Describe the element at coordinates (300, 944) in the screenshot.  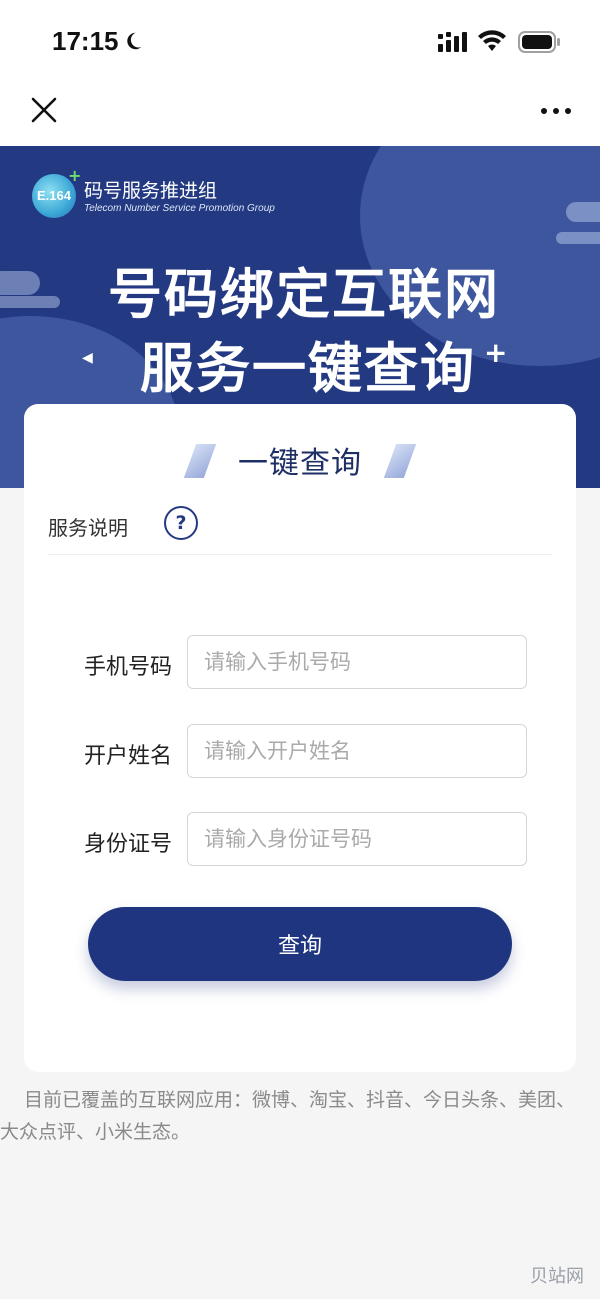
I see `query-button: 查询` at that location.